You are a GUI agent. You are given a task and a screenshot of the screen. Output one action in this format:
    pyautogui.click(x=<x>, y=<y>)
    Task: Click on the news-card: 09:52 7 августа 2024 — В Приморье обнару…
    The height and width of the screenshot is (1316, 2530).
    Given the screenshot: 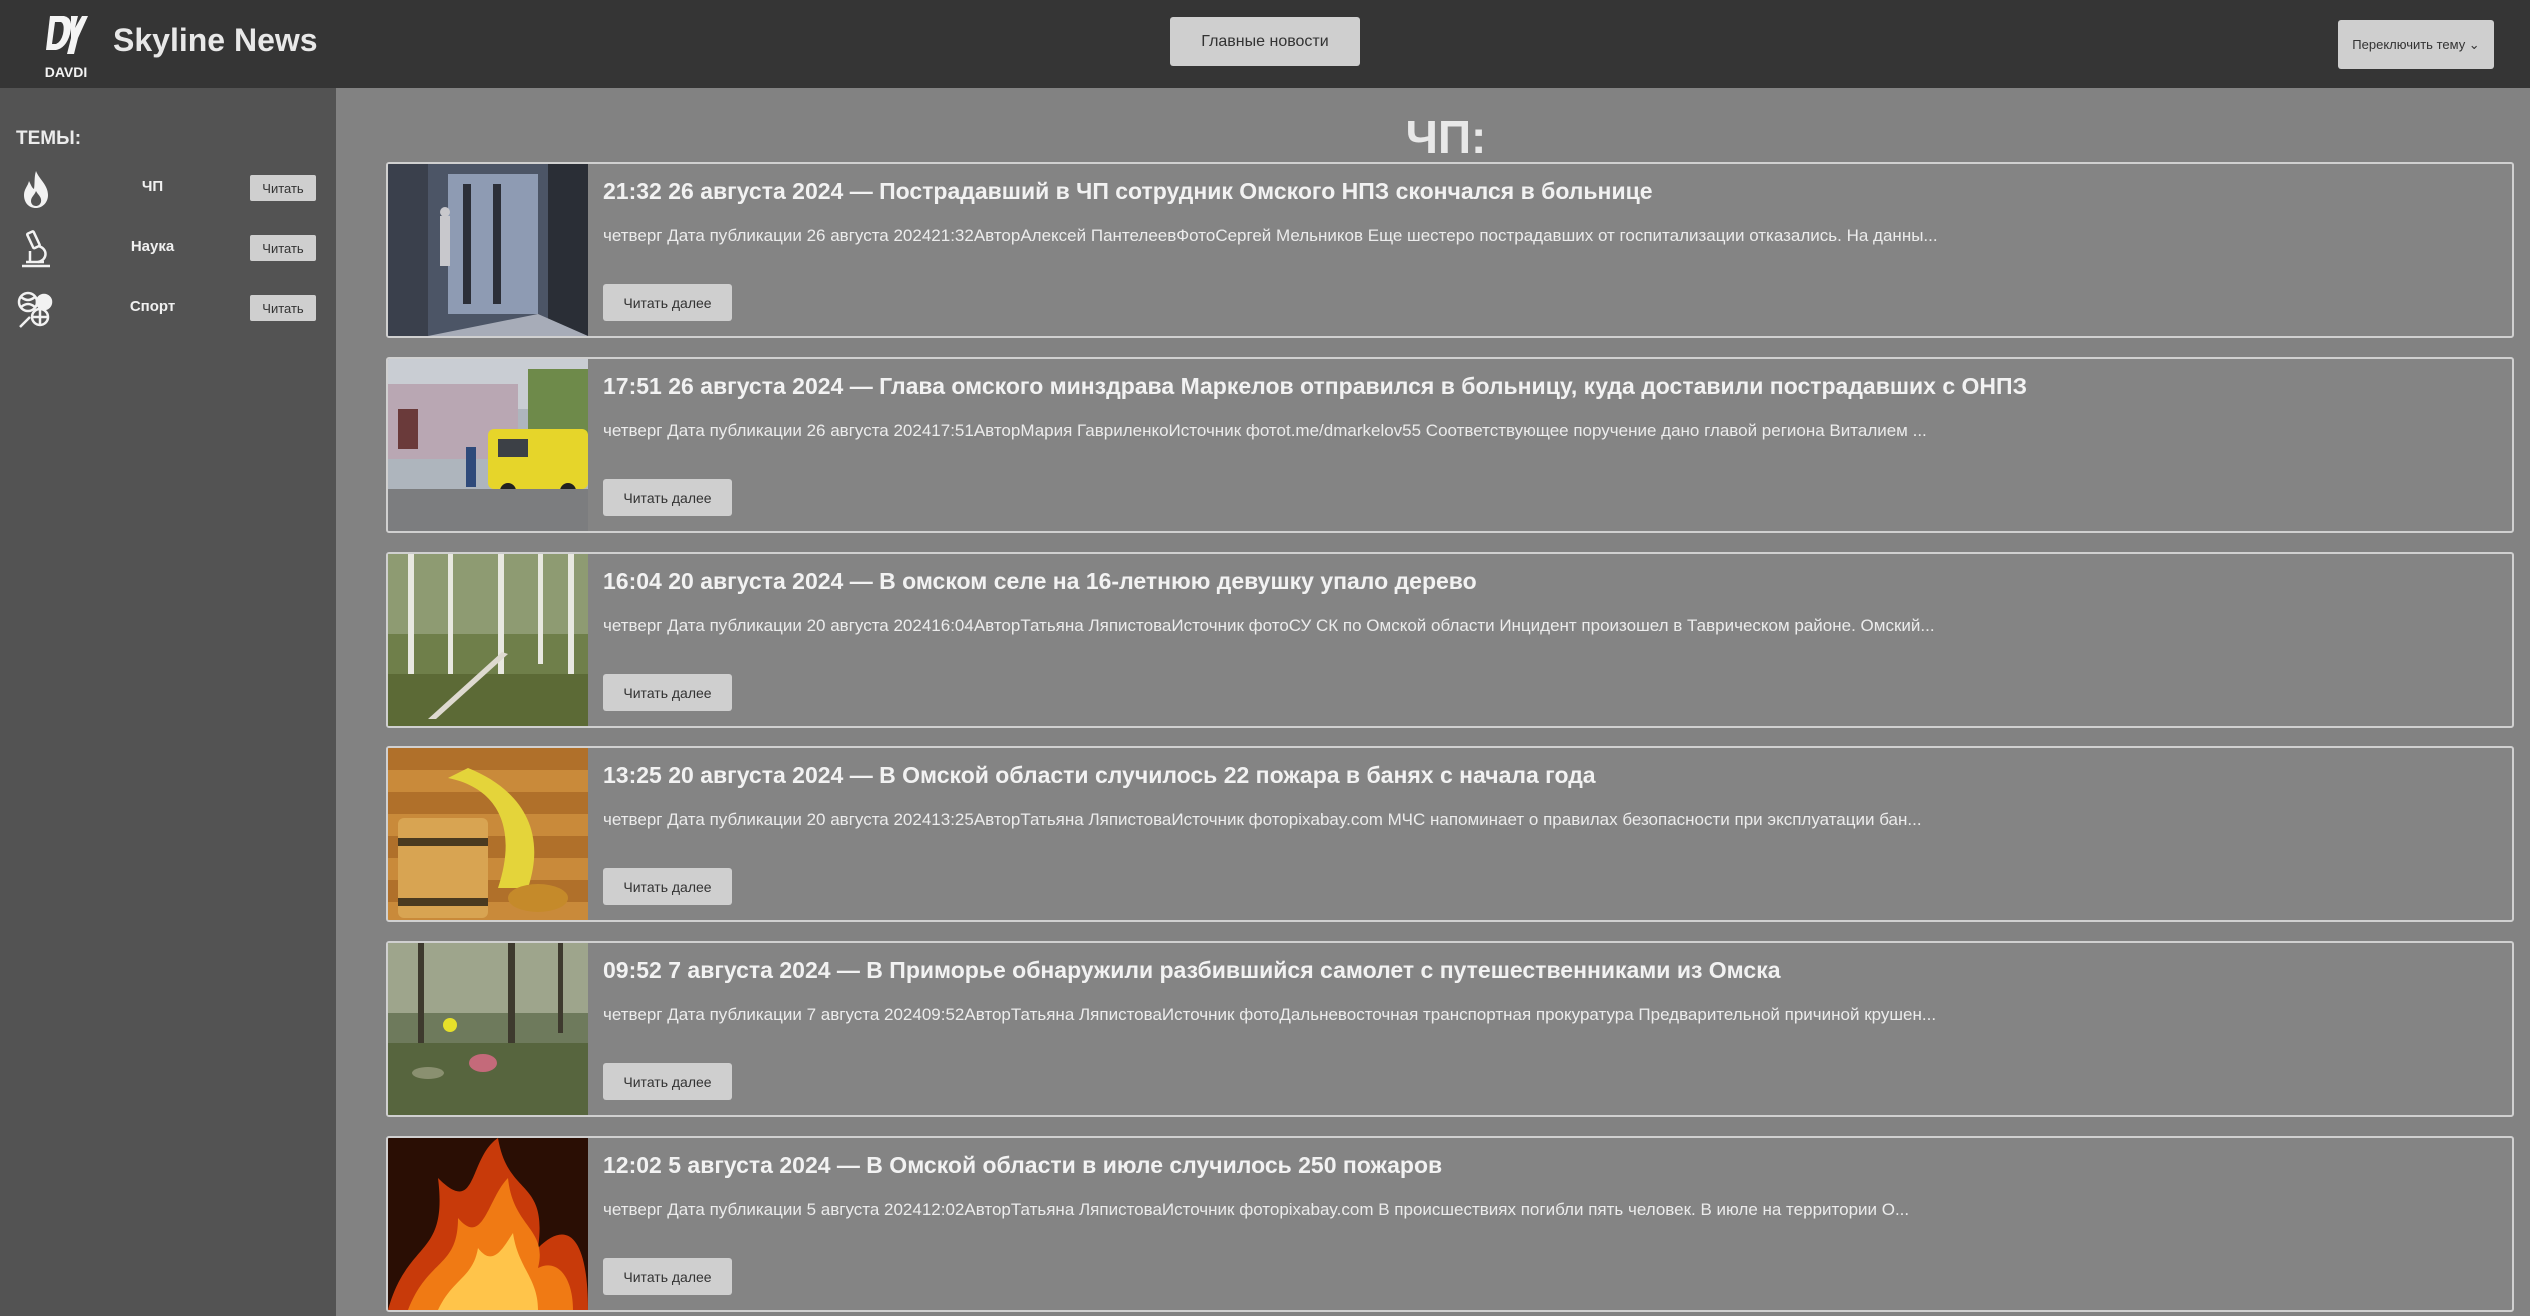 What is the action you would take?
    pyautogui.click(x=1450, y=1029)
    